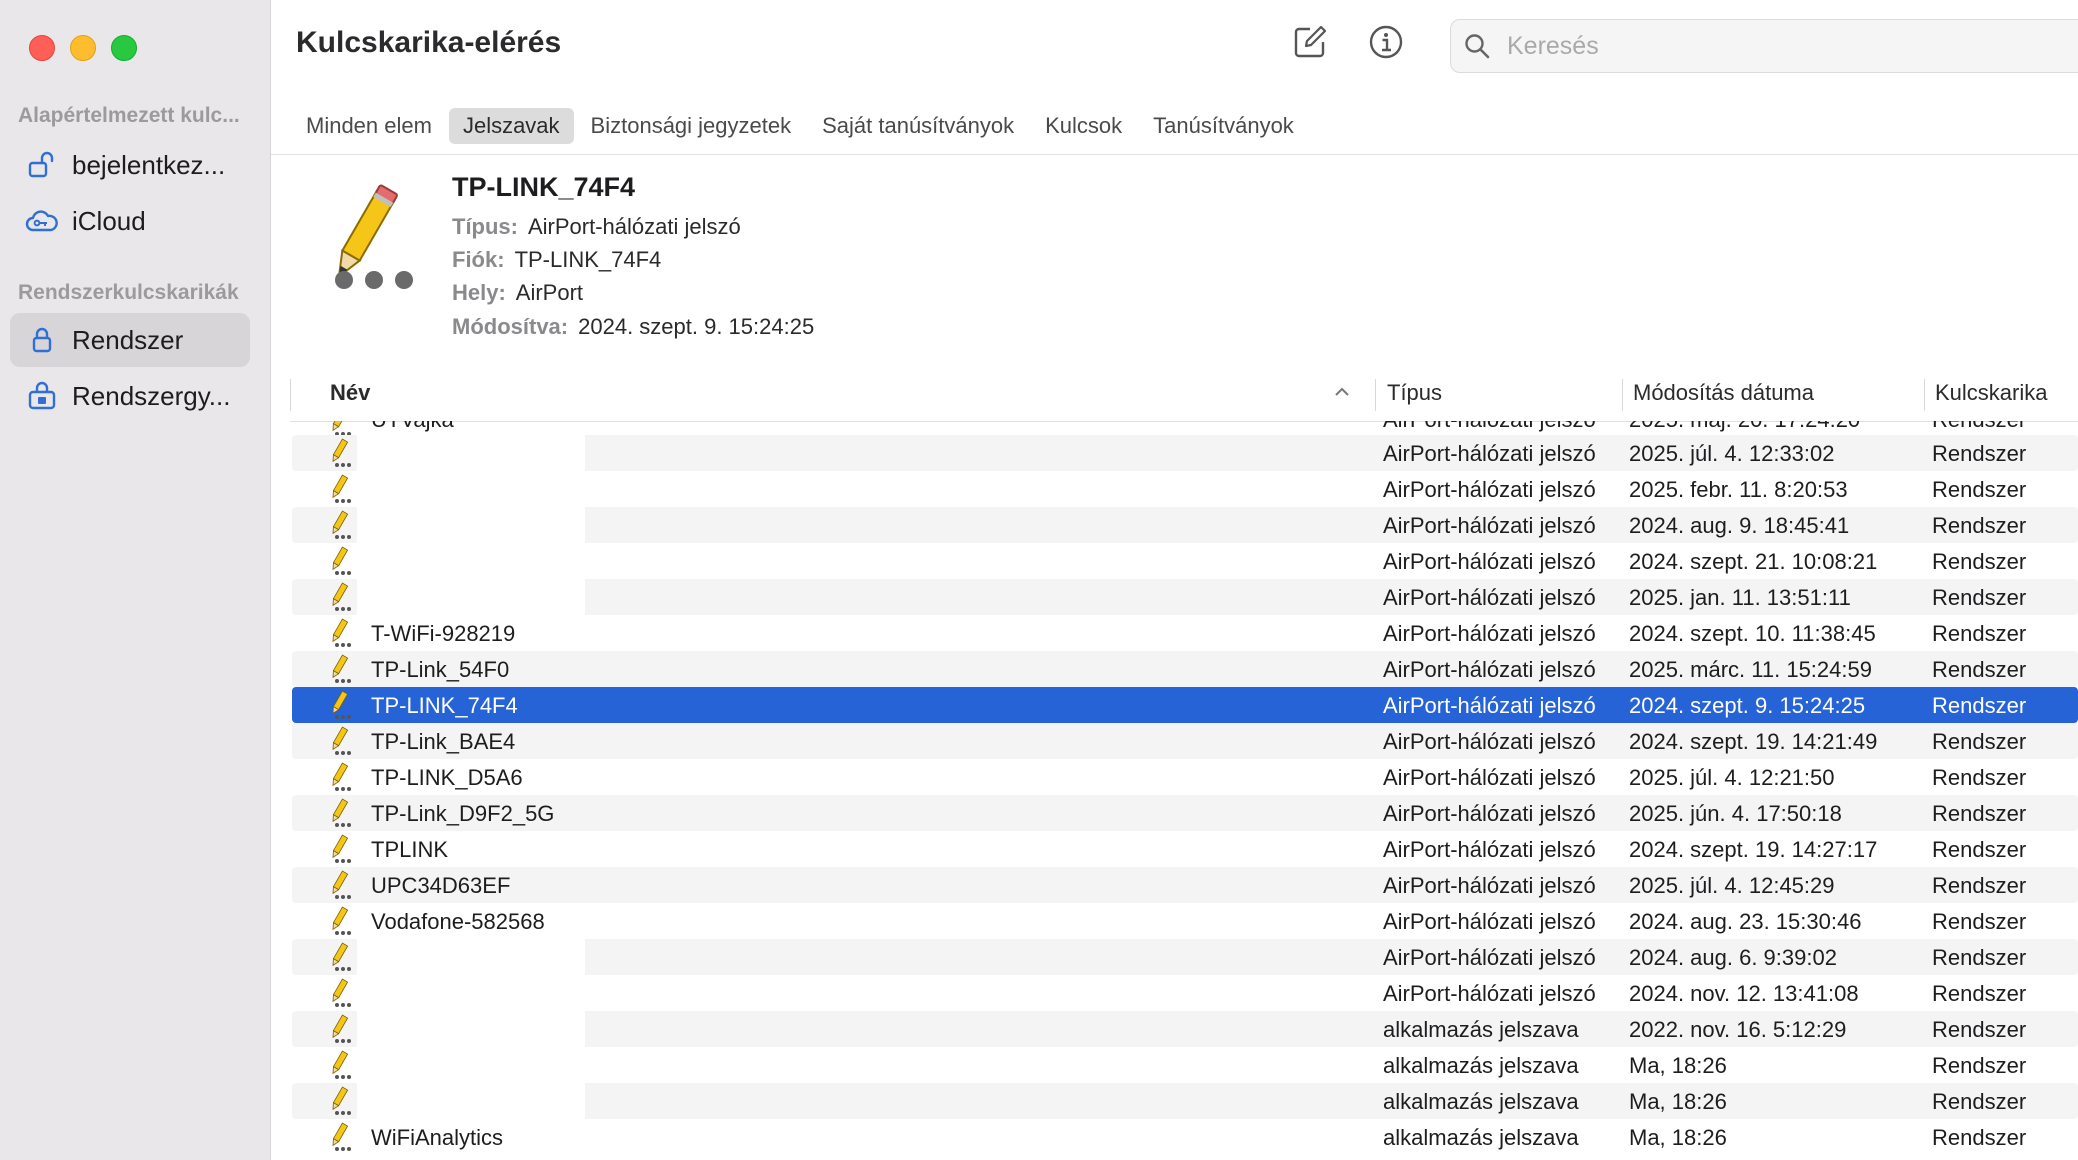 The height and width of the screenshot is (1160, 2078). What do you see at coordinates (1787, 46) in the screenshot?
I see `search-input` at bounding box center [1787, 46].